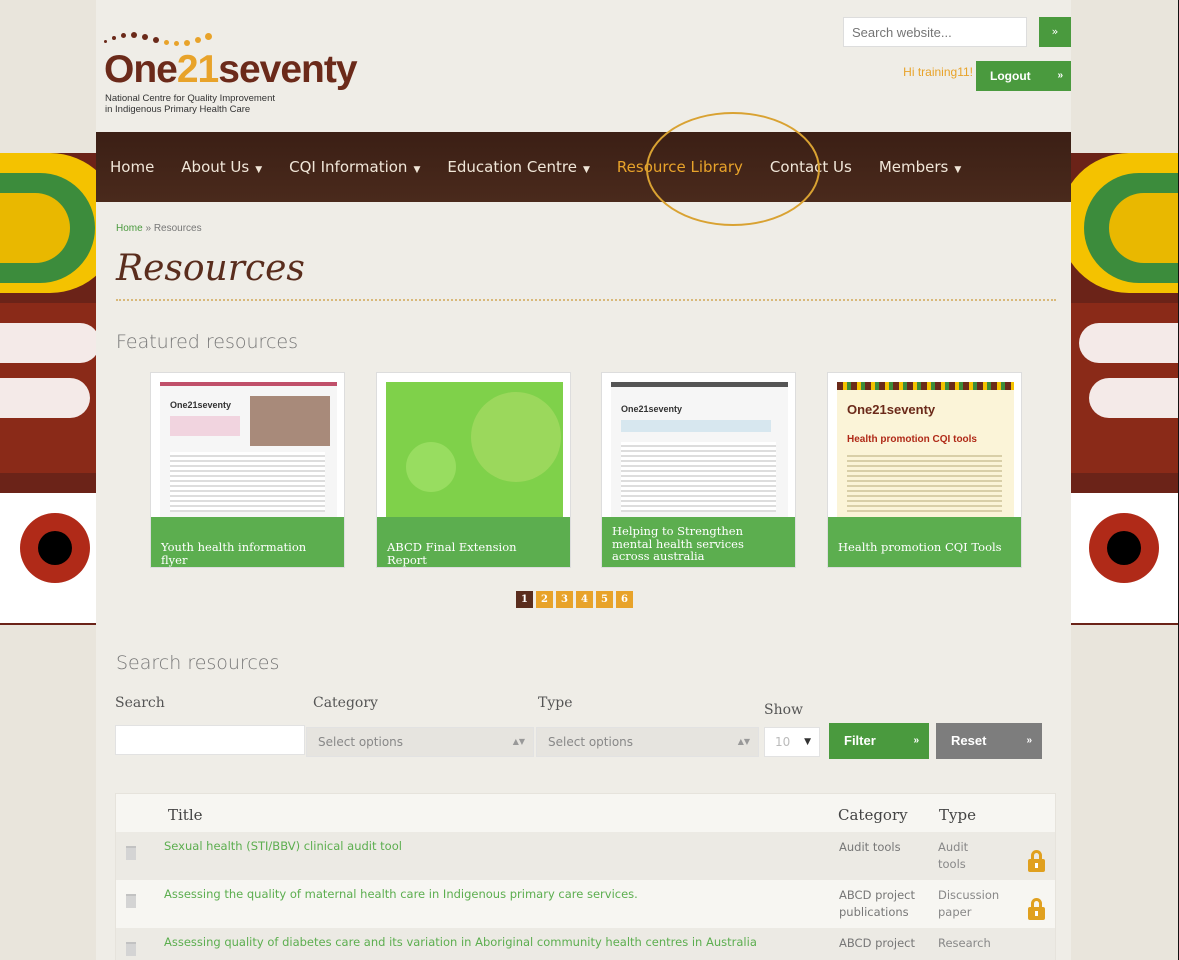 The height and width of the screenshot is (960, 1179). What do you see at coordinates (361, 742) in the screenshot?
I see `category-select-value: Select options` at bounding box center [361, 742].